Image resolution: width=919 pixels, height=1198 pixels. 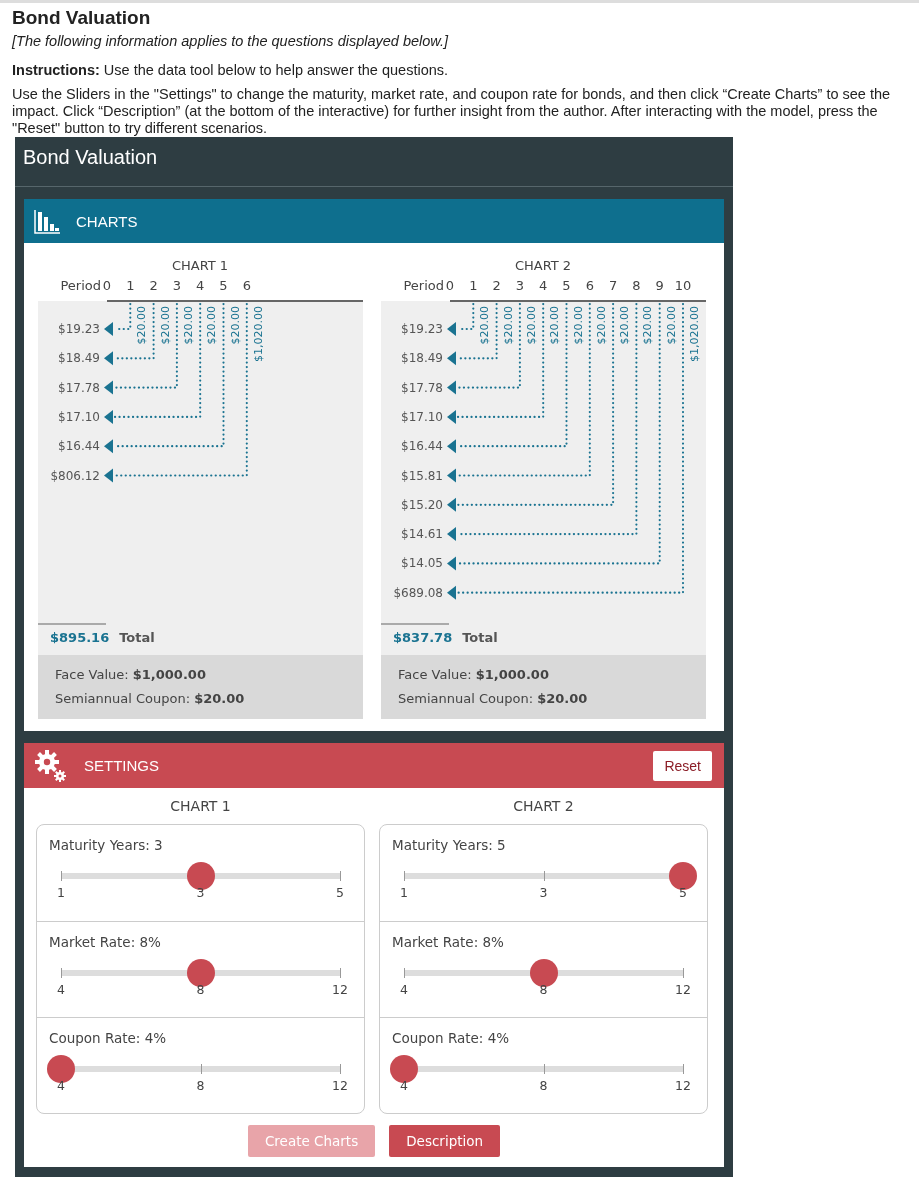 I want to click on description-button: Description, so click(x=445, y=1141).